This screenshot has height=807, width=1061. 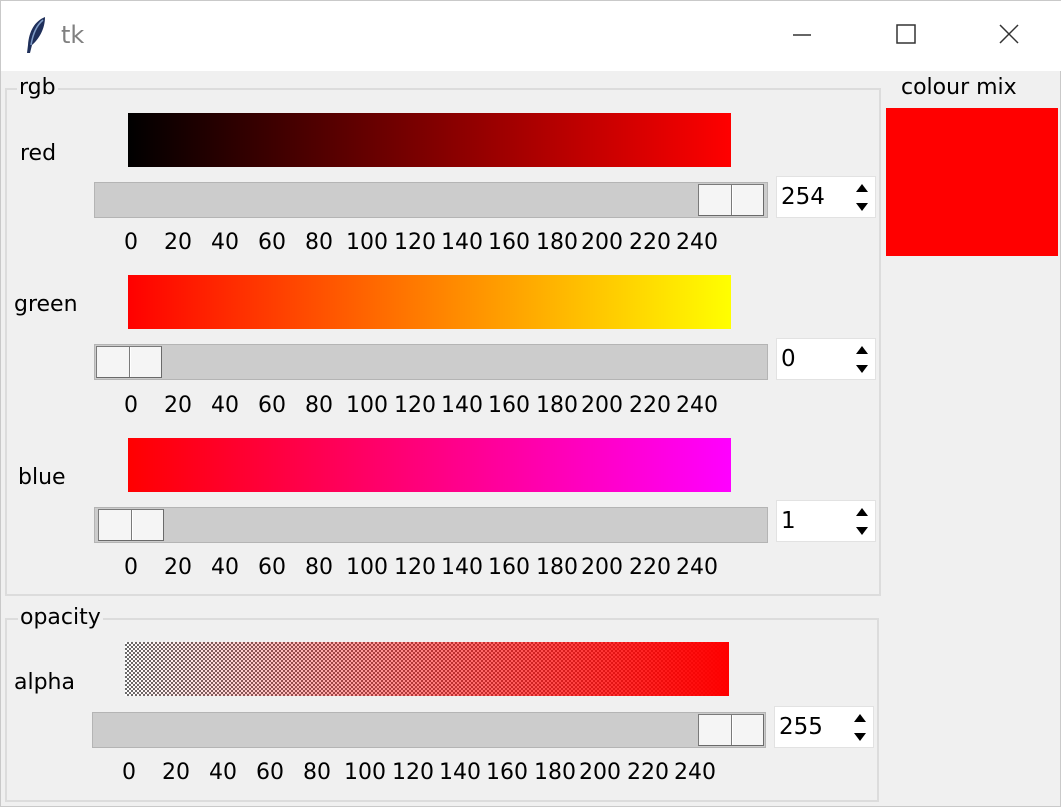 I want to click on red-spinbox: 254, so click(x=826, y=197).